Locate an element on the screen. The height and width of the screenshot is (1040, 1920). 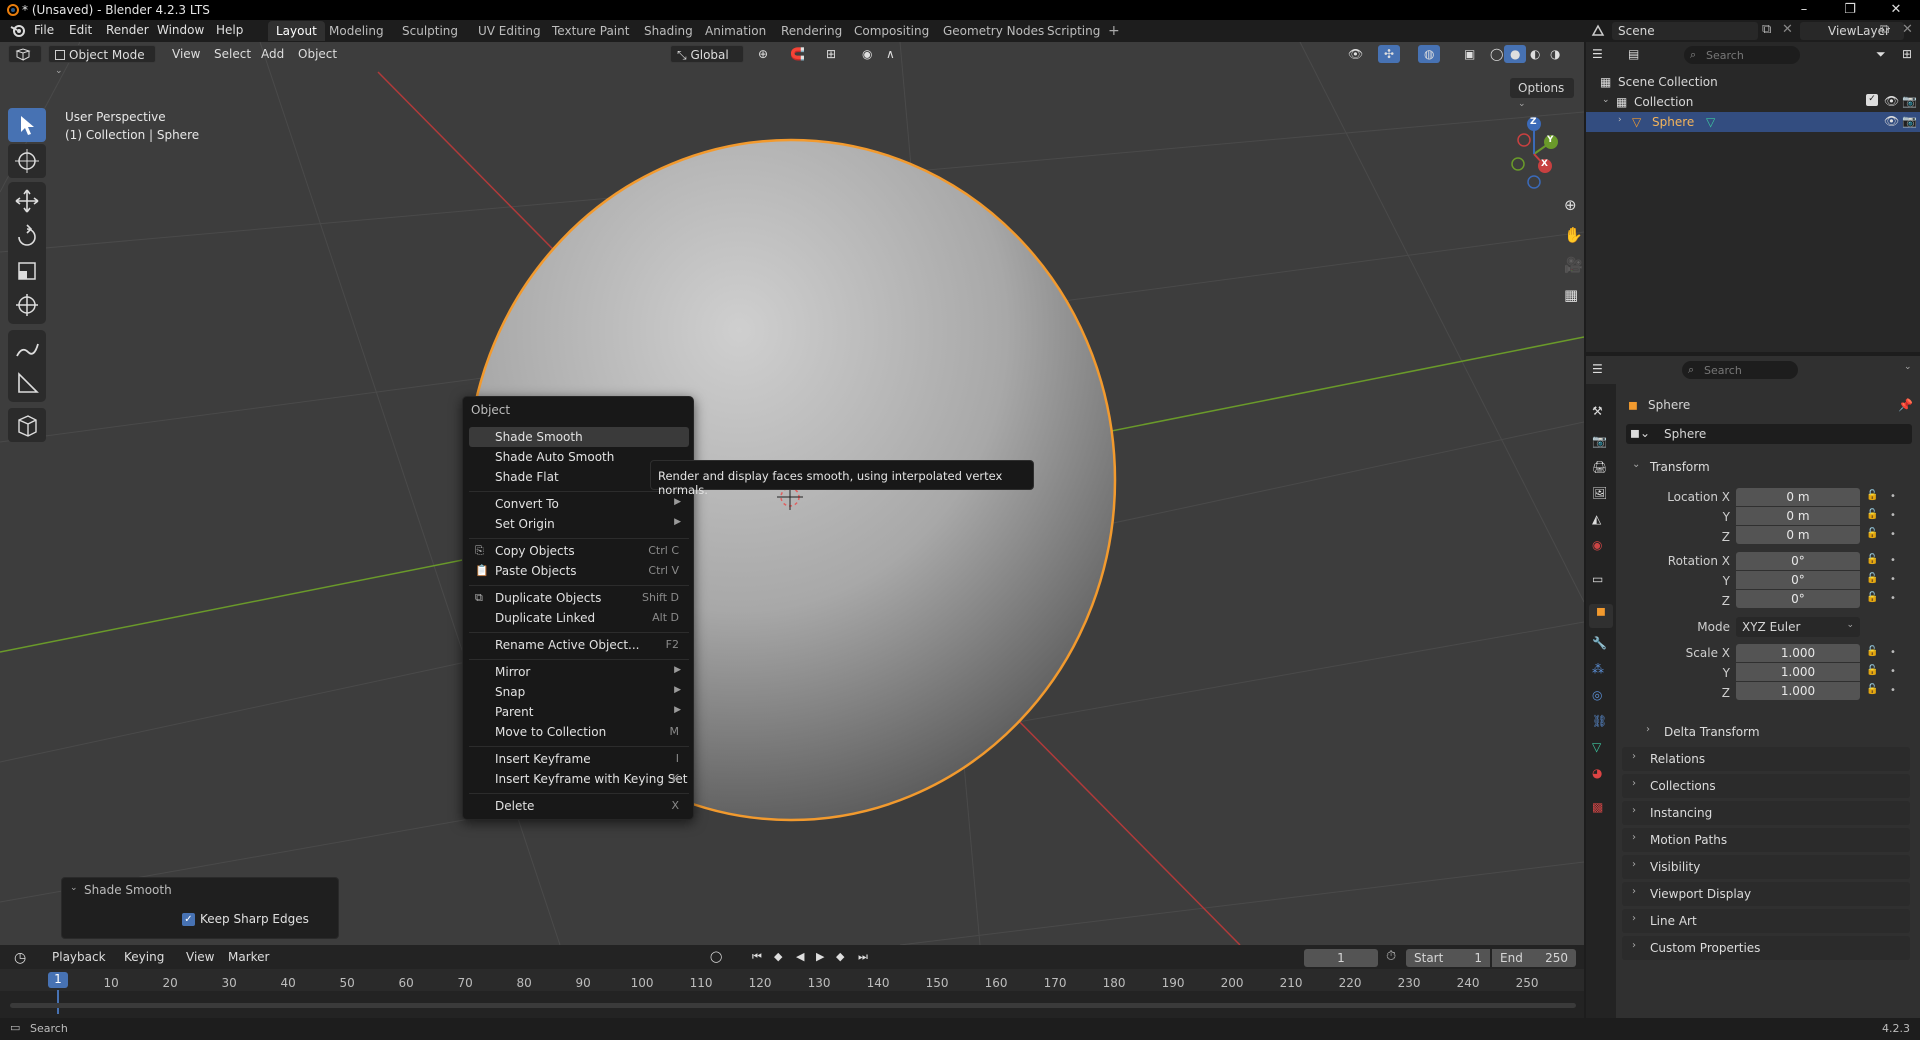
prev-keyframe-icon: ◆ is located at coordinates (778, 957).